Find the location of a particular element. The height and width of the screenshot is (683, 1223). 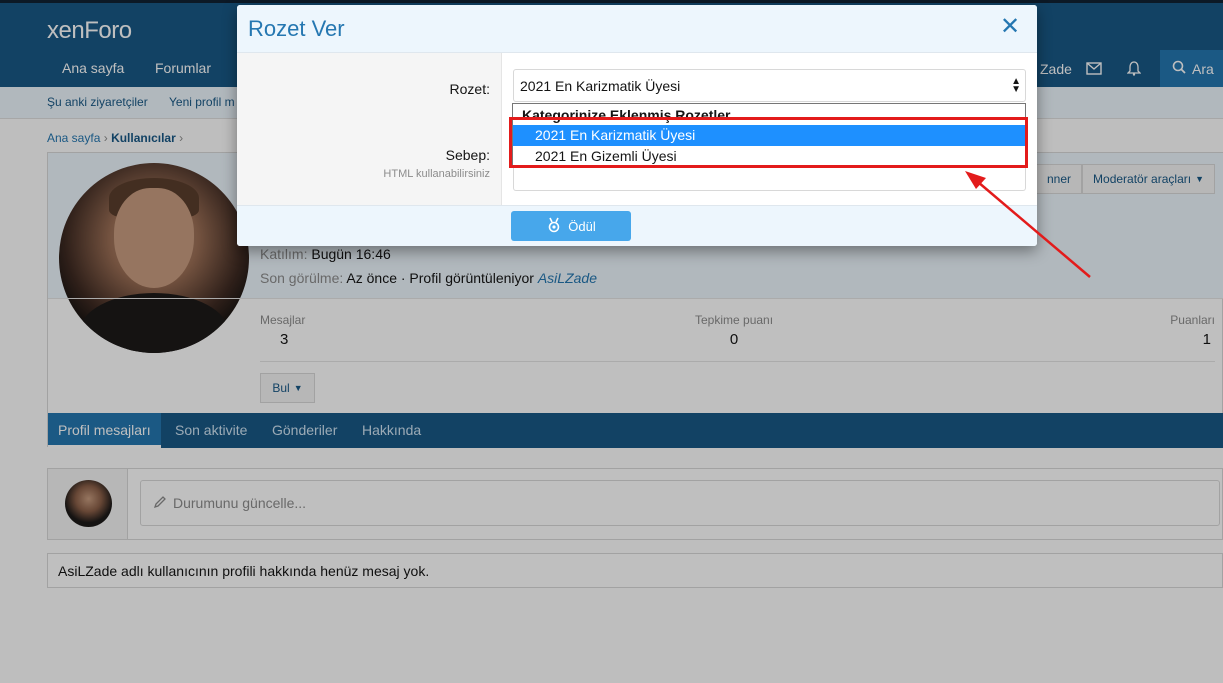

select-arrows-icon: ▲ ▼ is located at coordinates (1016, 85).